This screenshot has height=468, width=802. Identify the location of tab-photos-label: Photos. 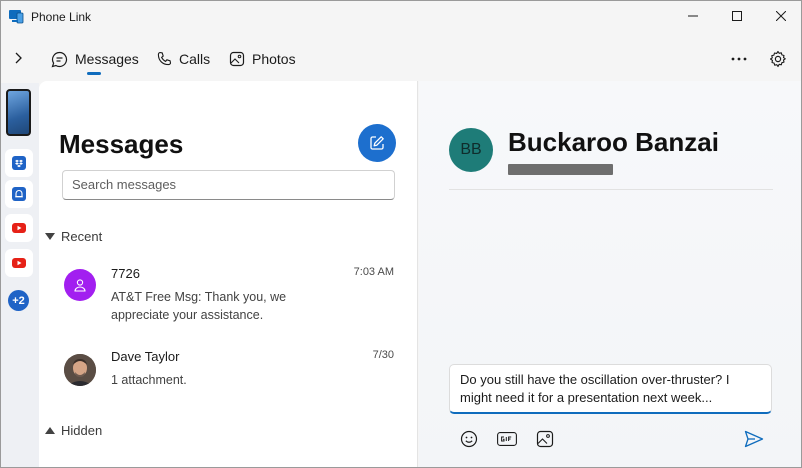
(274, 59).